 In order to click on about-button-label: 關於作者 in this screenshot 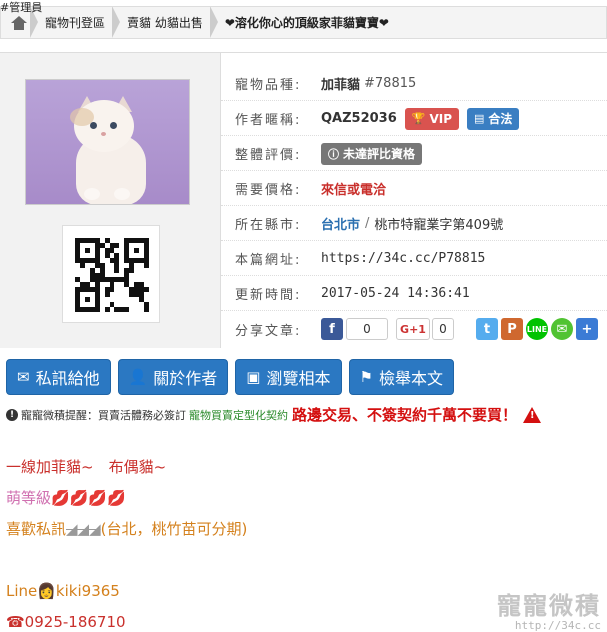, I will do `click(185, 378)`.